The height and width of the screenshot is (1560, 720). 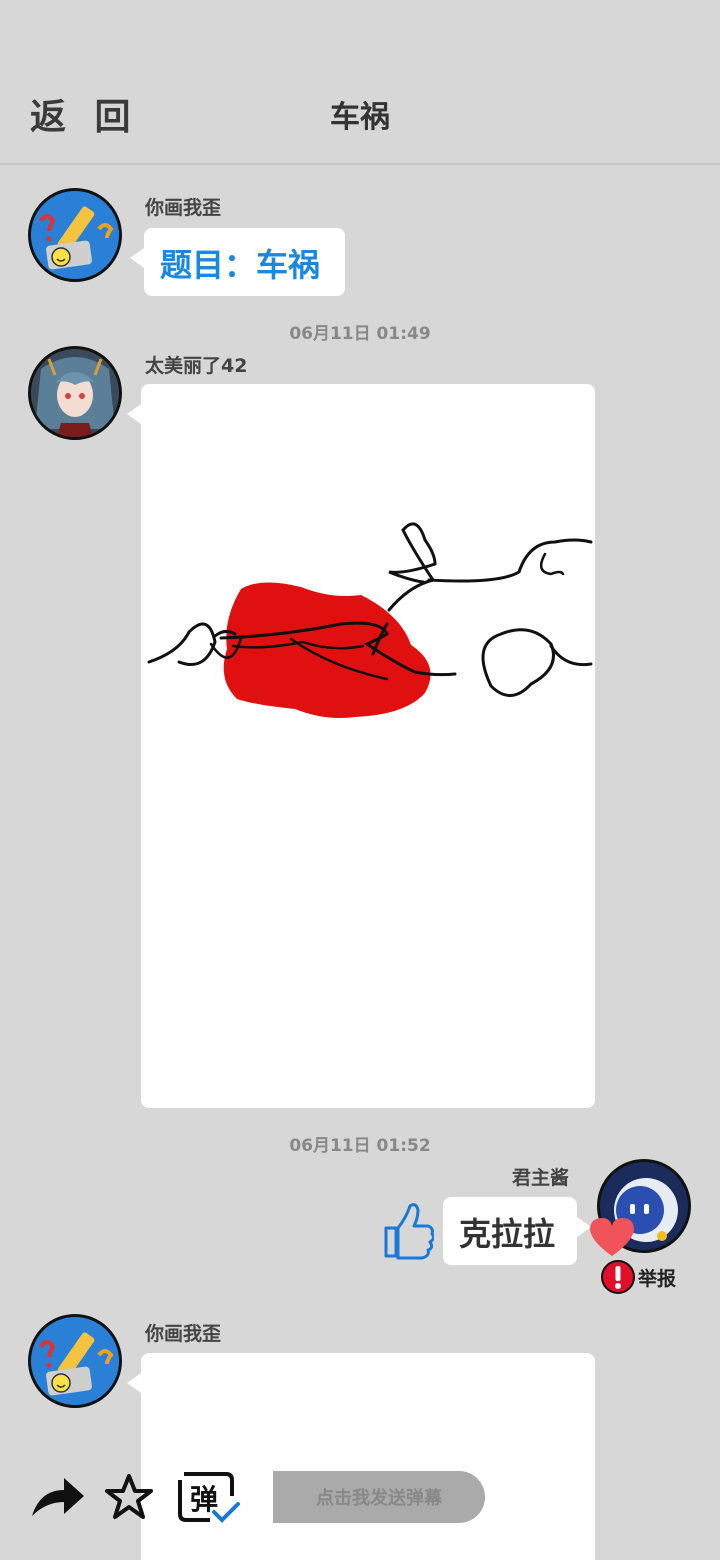 I want to click on report-button: 举报, so click(x=638, y=1277).